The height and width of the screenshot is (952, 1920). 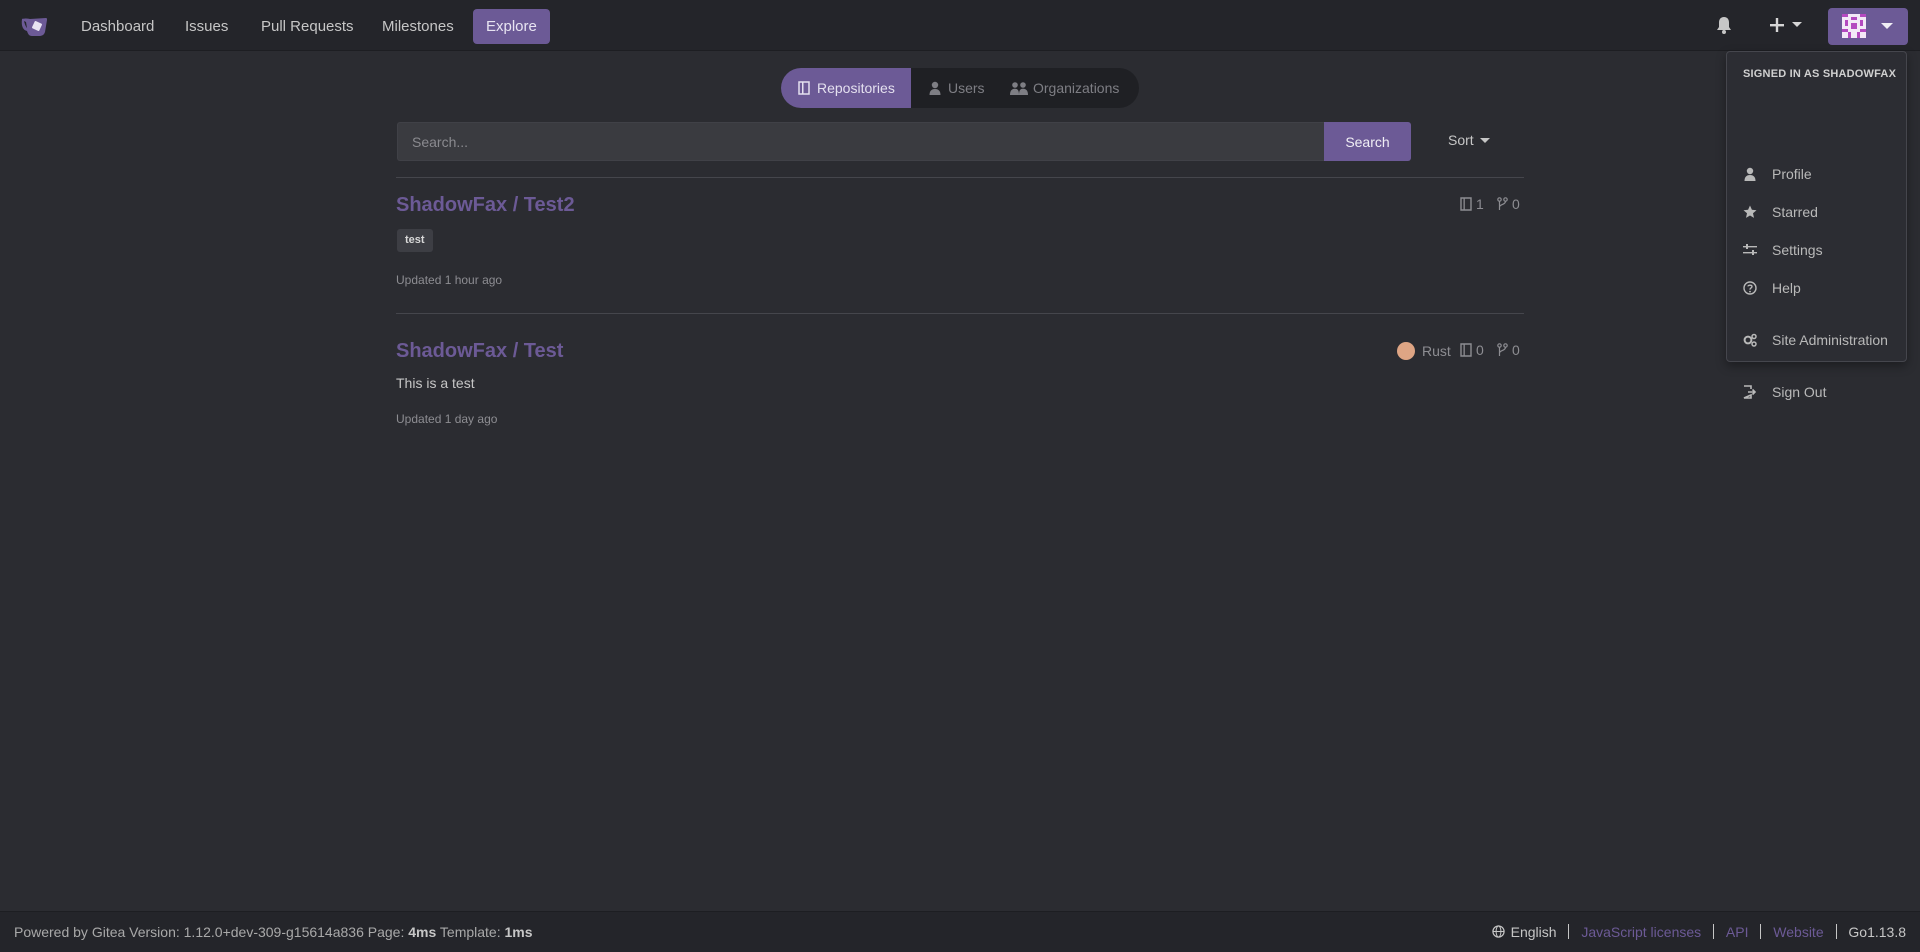 I want to click on signed-in-header: SIGNED IN AS SHADOWFAX, so click(x=1820, y=74).